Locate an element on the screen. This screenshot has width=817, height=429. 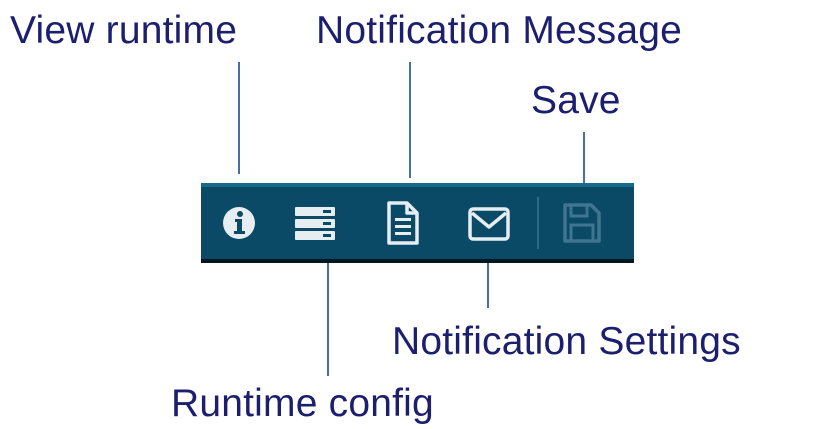
server-icon is located at coordinates (315, 223).